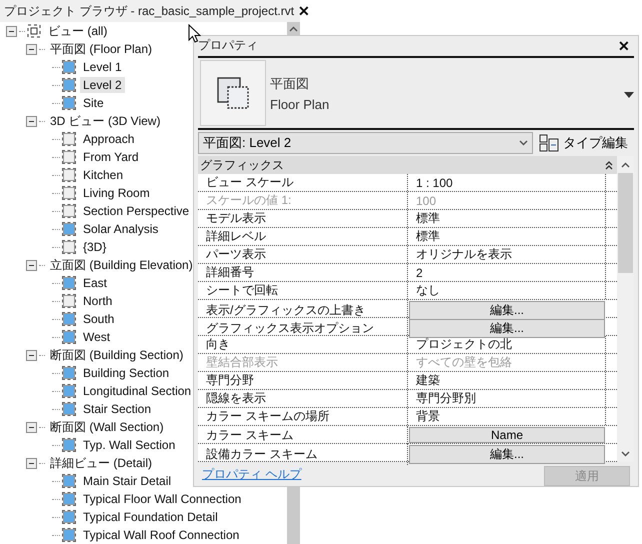  I want to click on tree-group: 断面図 (Building Section), so click(116, 355).